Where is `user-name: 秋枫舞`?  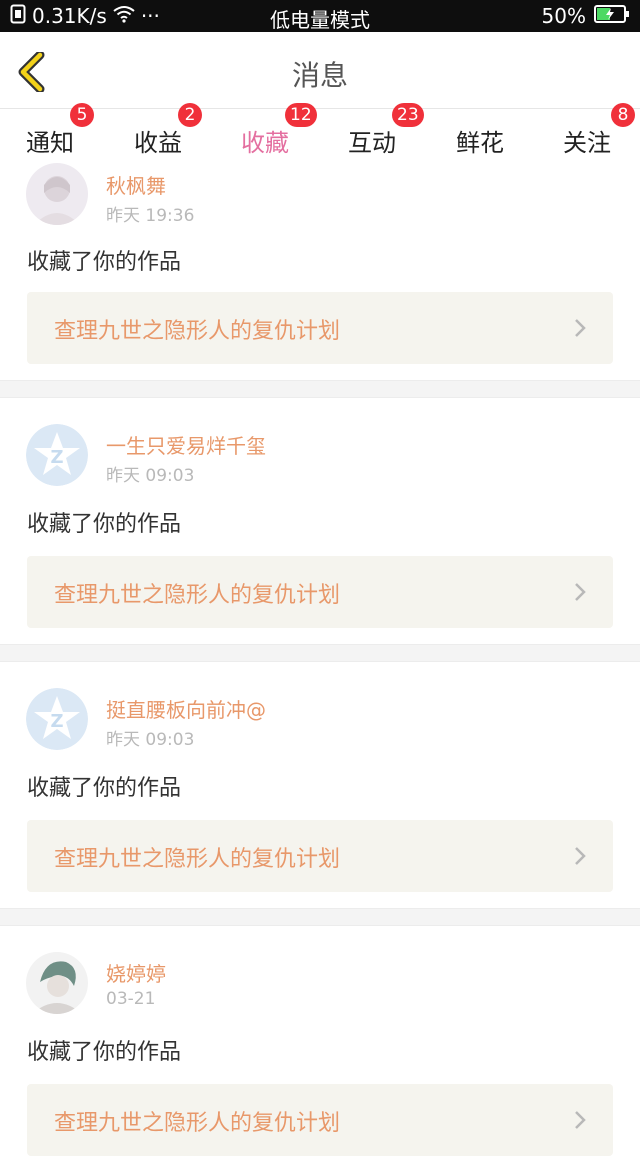 user-name: 秋枫舞 is located at coordinates (136, 184).